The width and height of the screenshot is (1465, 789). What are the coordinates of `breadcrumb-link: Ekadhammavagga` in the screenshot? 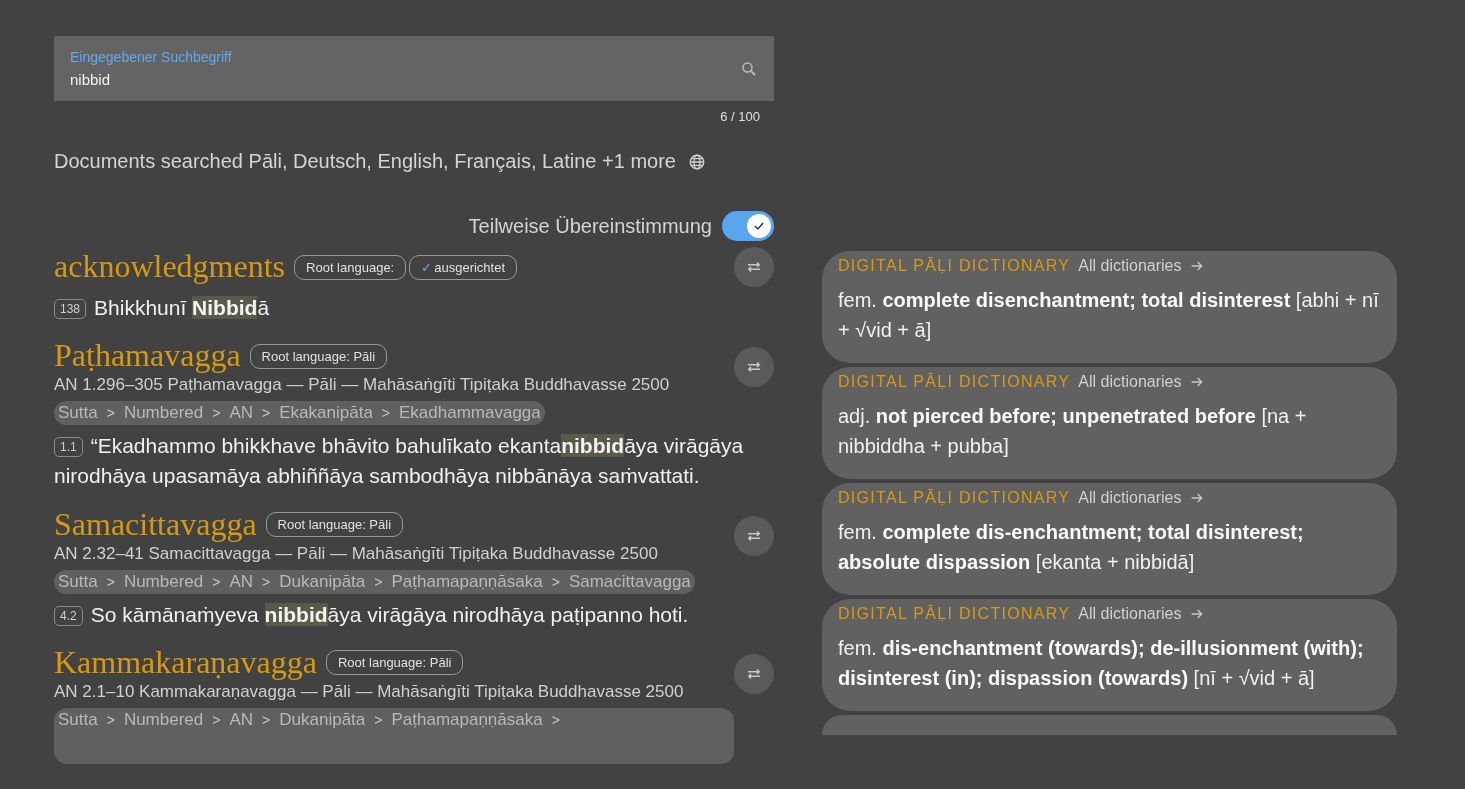 It's located at (470, 413).